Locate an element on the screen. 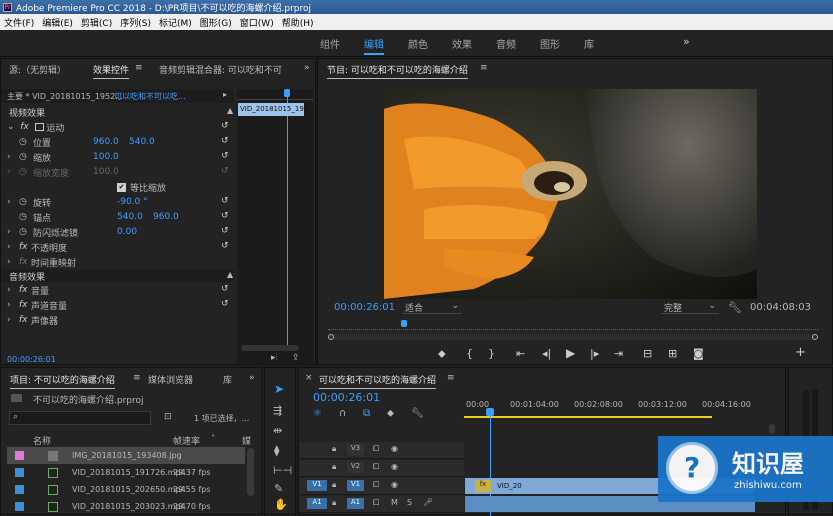  lock-icon: 🔒︎ is located at coordinates (334, 449).